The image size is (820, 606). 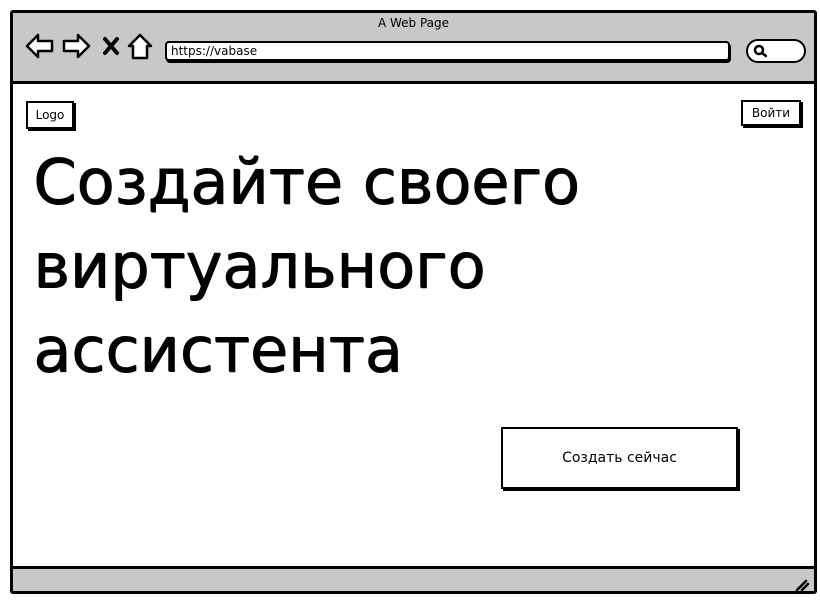 I want to click on search-icon, so click(x=760, y=51).